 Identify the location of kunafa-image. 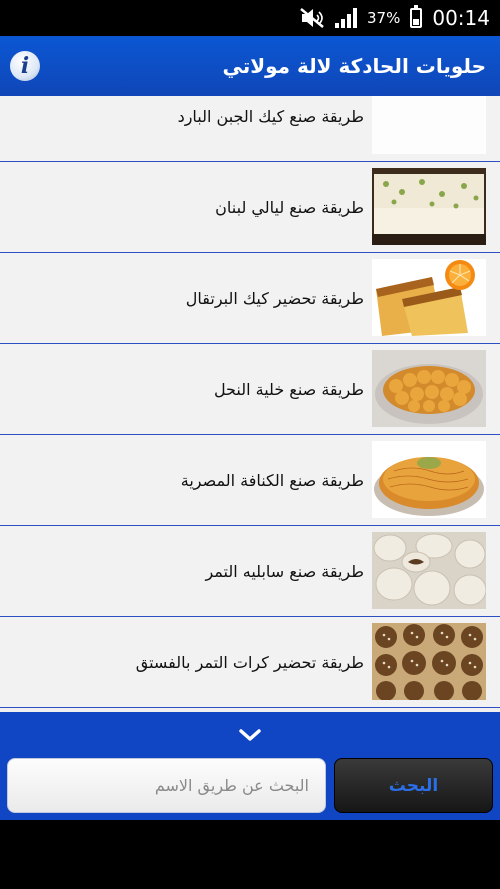
(429, 479).